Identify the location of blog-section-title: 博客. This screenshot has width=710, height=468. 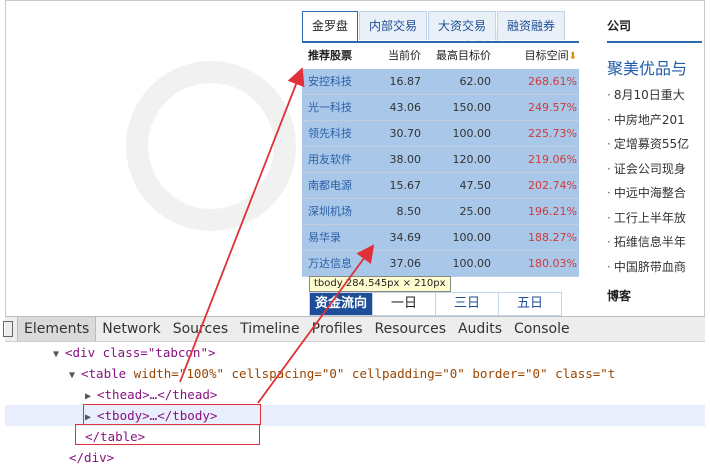
(619, 296).